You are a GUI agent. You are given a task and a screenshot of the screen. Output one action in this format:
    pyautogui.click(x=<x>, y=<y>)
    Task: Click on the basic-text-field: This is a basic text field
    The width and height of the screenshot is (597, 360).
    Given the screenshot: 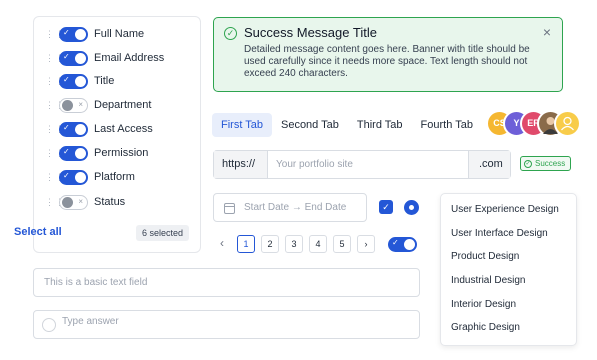 What is the action you would take?
    pyautogui.click(x=226, y=282)
    